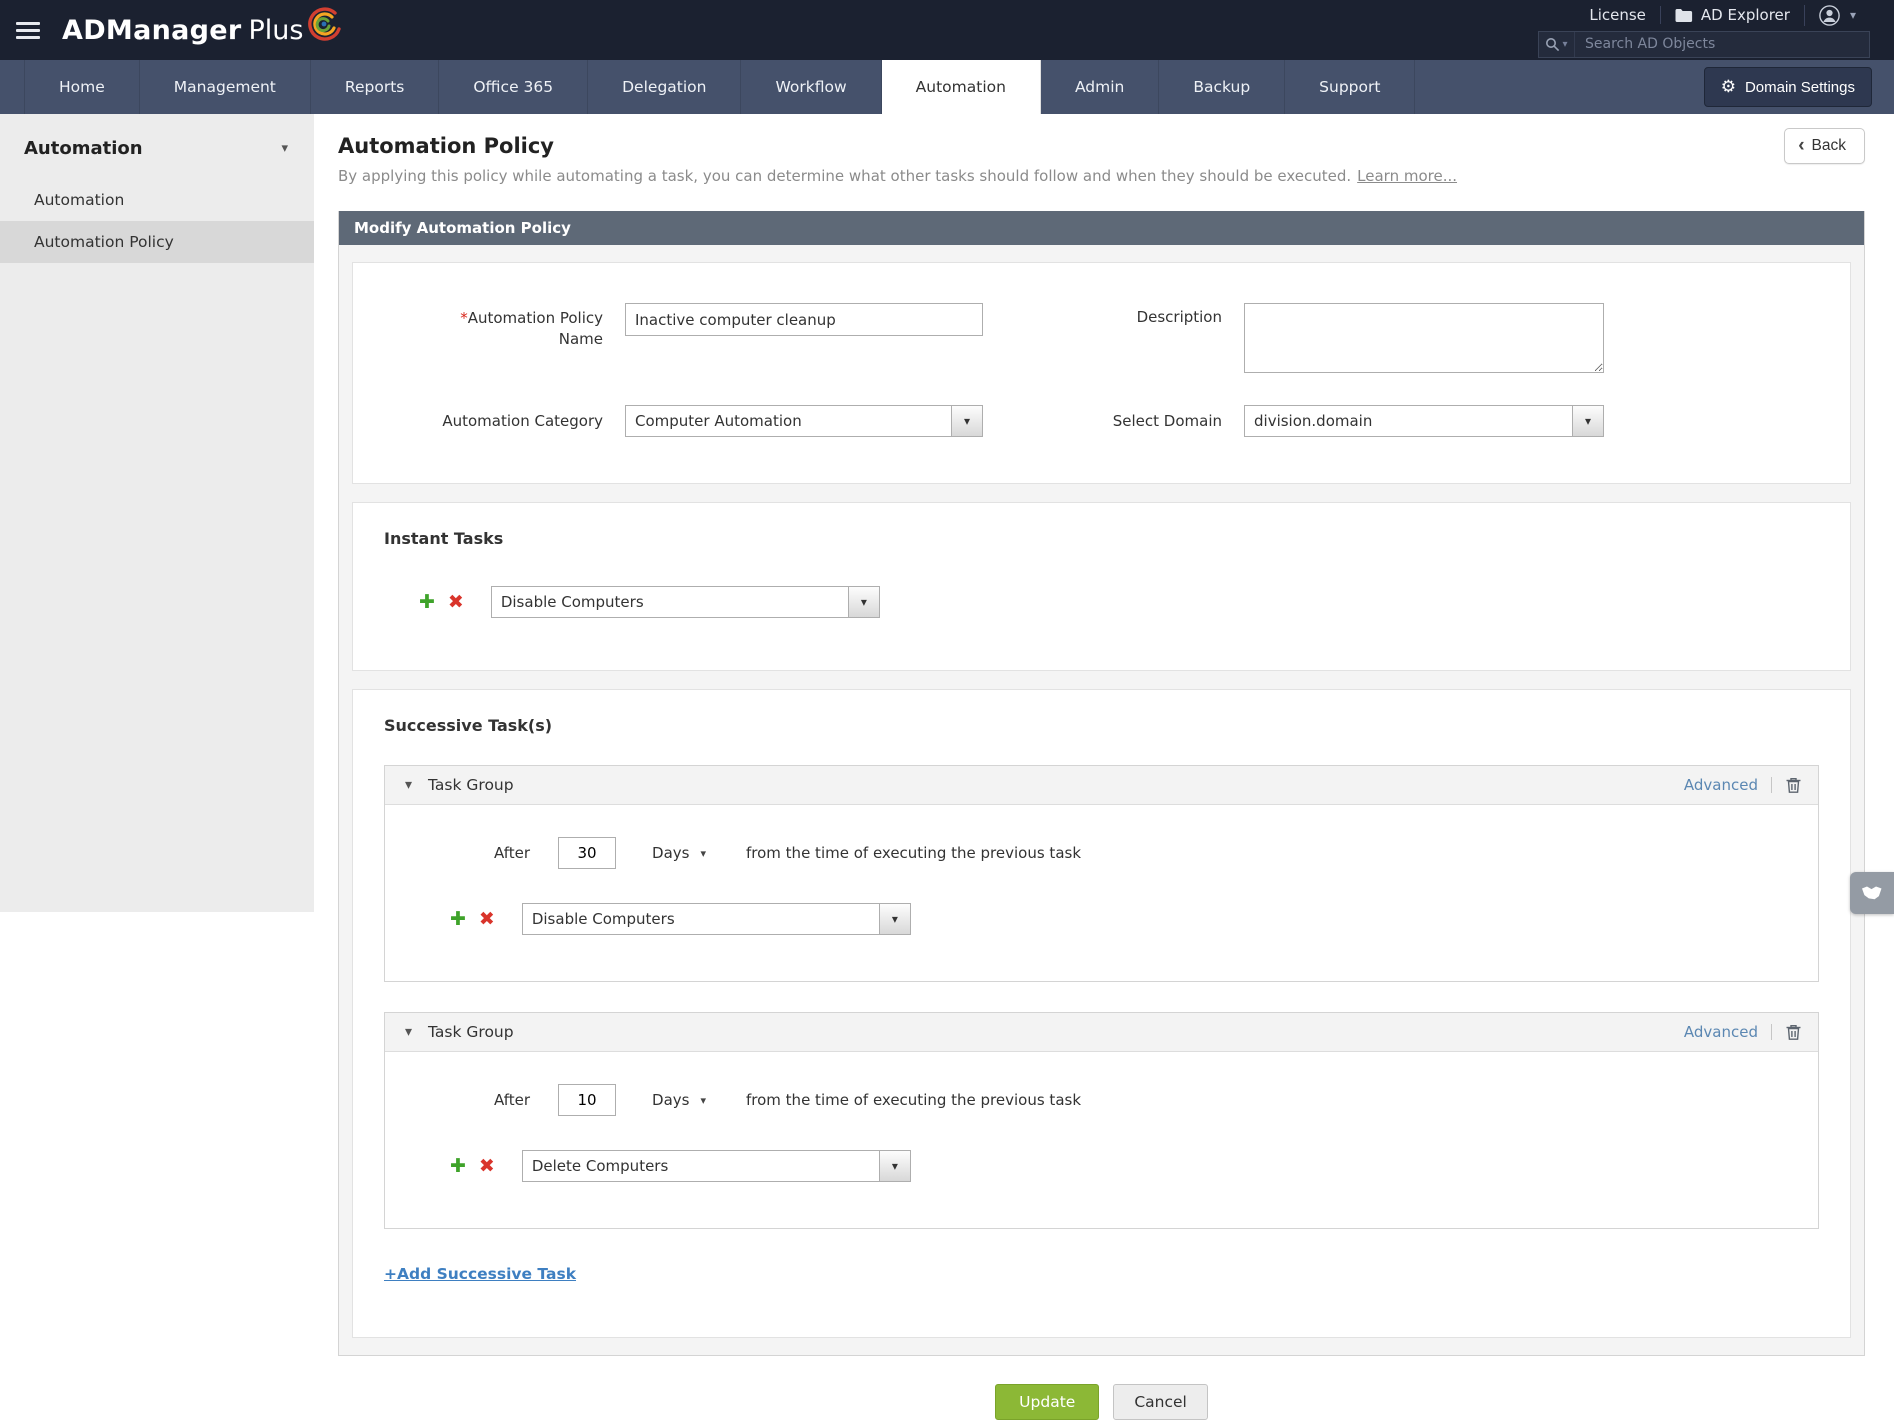 This screenshot has width=1894, height=1420. What do you see at coordinates (1101, 1166) in the screenshot?
I see `successive-task-row: ✚ ✖ Delete Computers ▾` at bounding box center [1101, 1166].